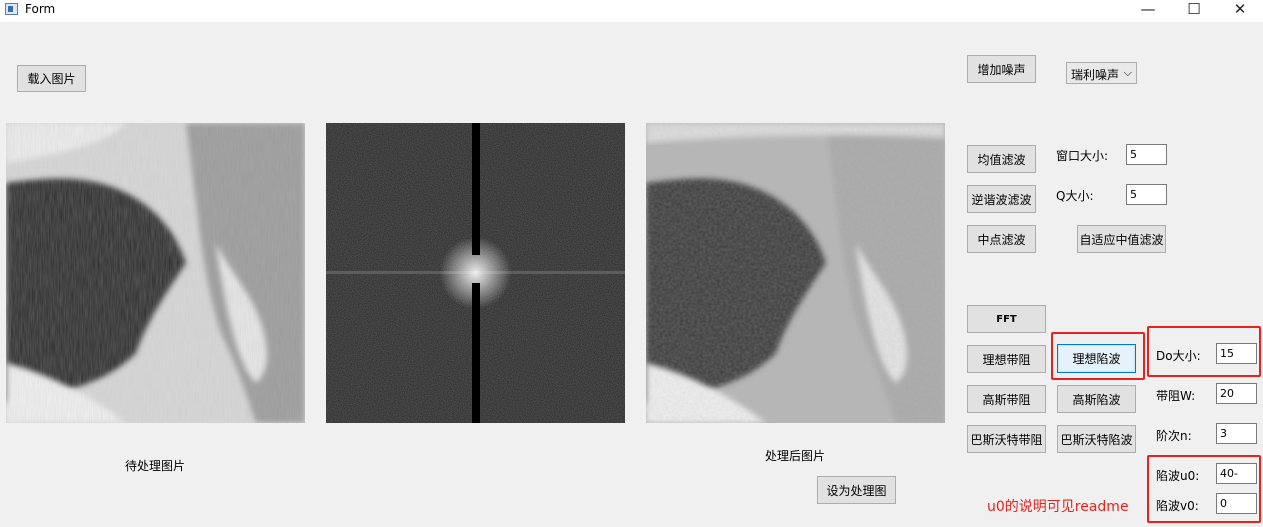  Describe the element at coordinates (1236, 353) in the screenshot. I see `d0-size-input: 15` at that location.